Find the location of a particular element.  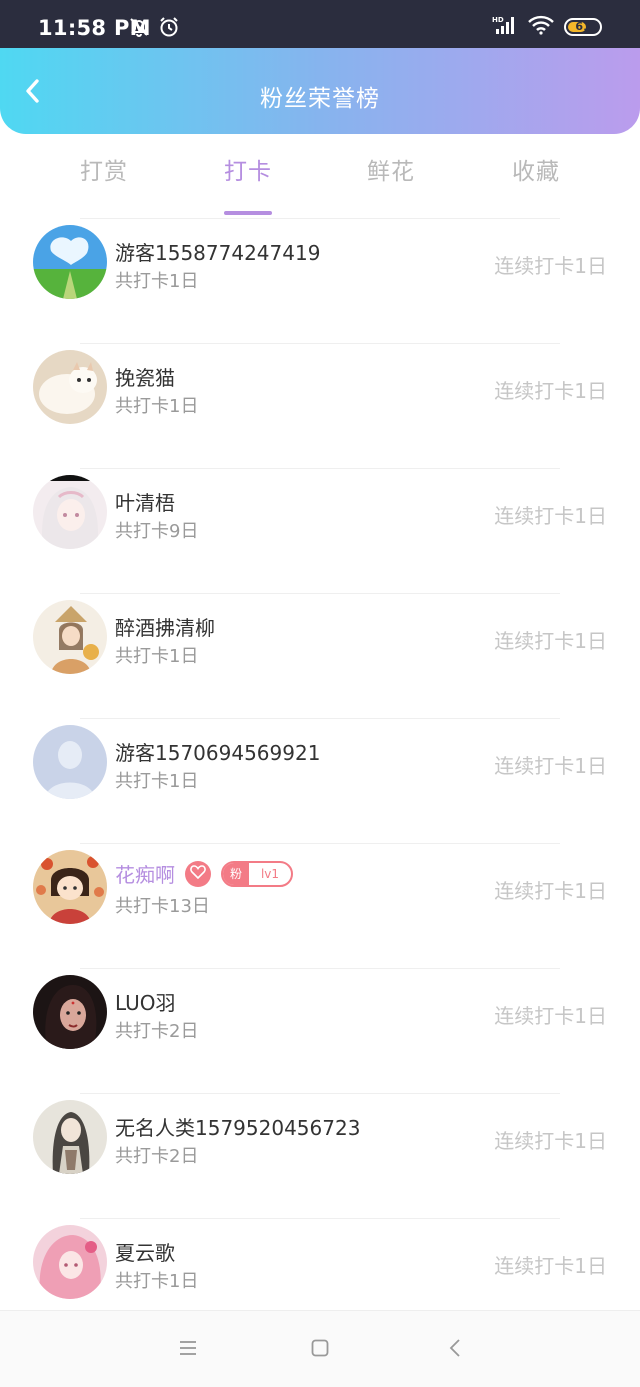

list-item: 叶清梧 共打卡9日 连续打卡1日 is located at coordinates (320, 526).